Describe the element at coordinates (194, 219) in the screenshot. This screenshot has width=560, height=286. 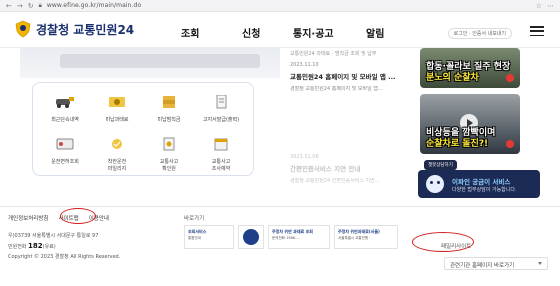
I see `shortcut-title: 바로가기` at that location.